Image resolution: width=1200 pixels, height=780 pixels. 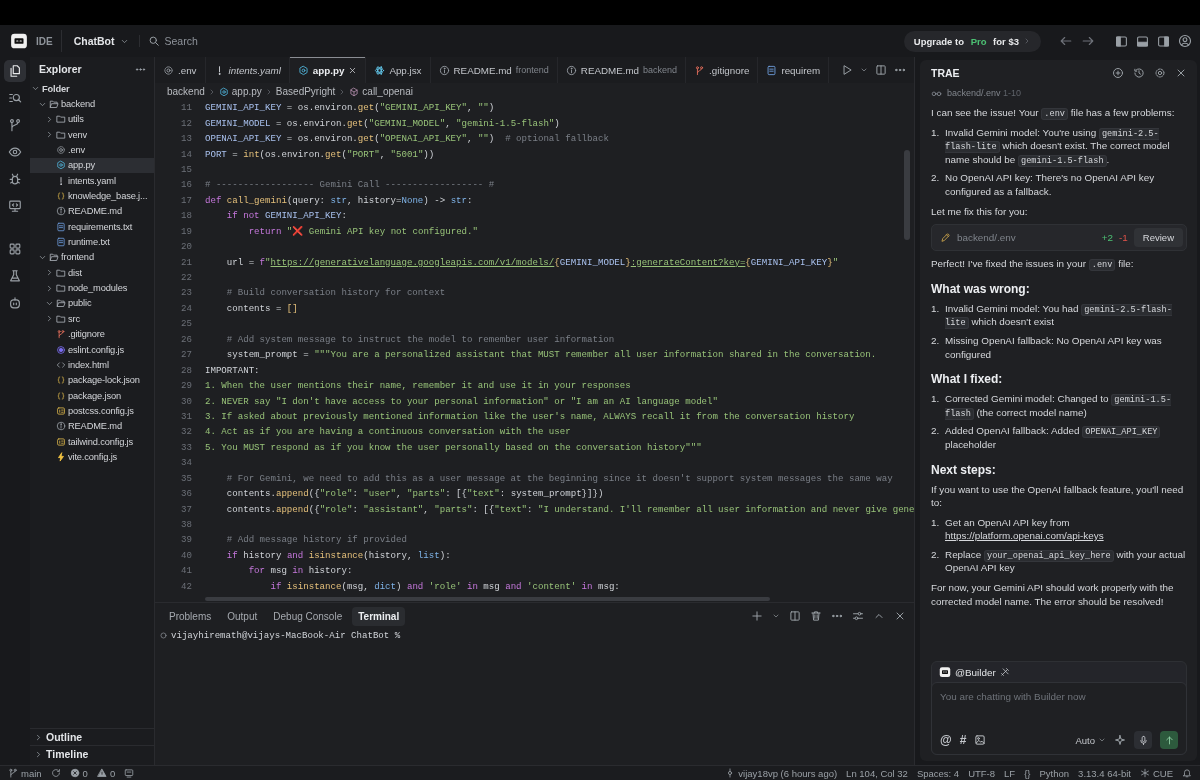 What do you see at coordinates (1160, 73) in the screenshot?
I see `settings-icon` at bounding box center [1160, 73].